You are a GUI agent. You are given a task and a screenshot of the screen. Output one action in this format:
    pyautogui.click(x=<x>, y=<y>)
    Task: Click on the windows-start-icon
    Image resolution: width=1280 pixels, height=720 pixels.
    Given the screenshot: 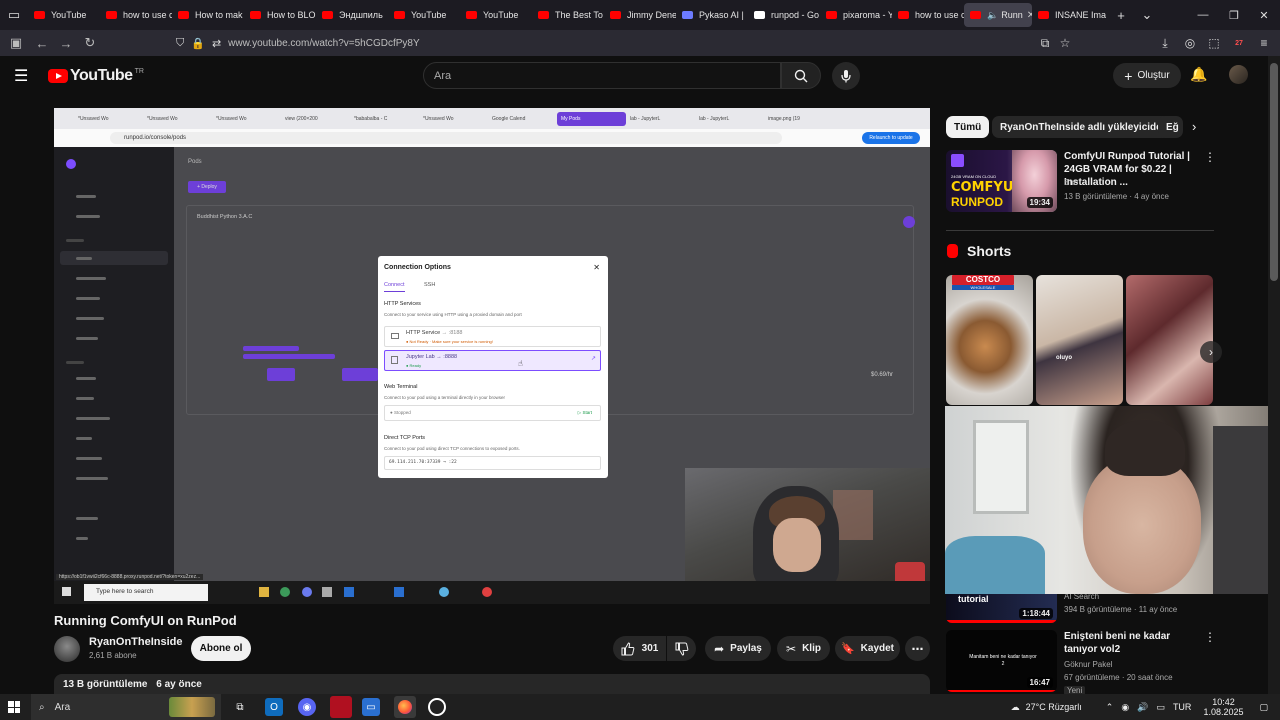 What is the action you would take?
    pyautogui.click(x=14, y=707)
    